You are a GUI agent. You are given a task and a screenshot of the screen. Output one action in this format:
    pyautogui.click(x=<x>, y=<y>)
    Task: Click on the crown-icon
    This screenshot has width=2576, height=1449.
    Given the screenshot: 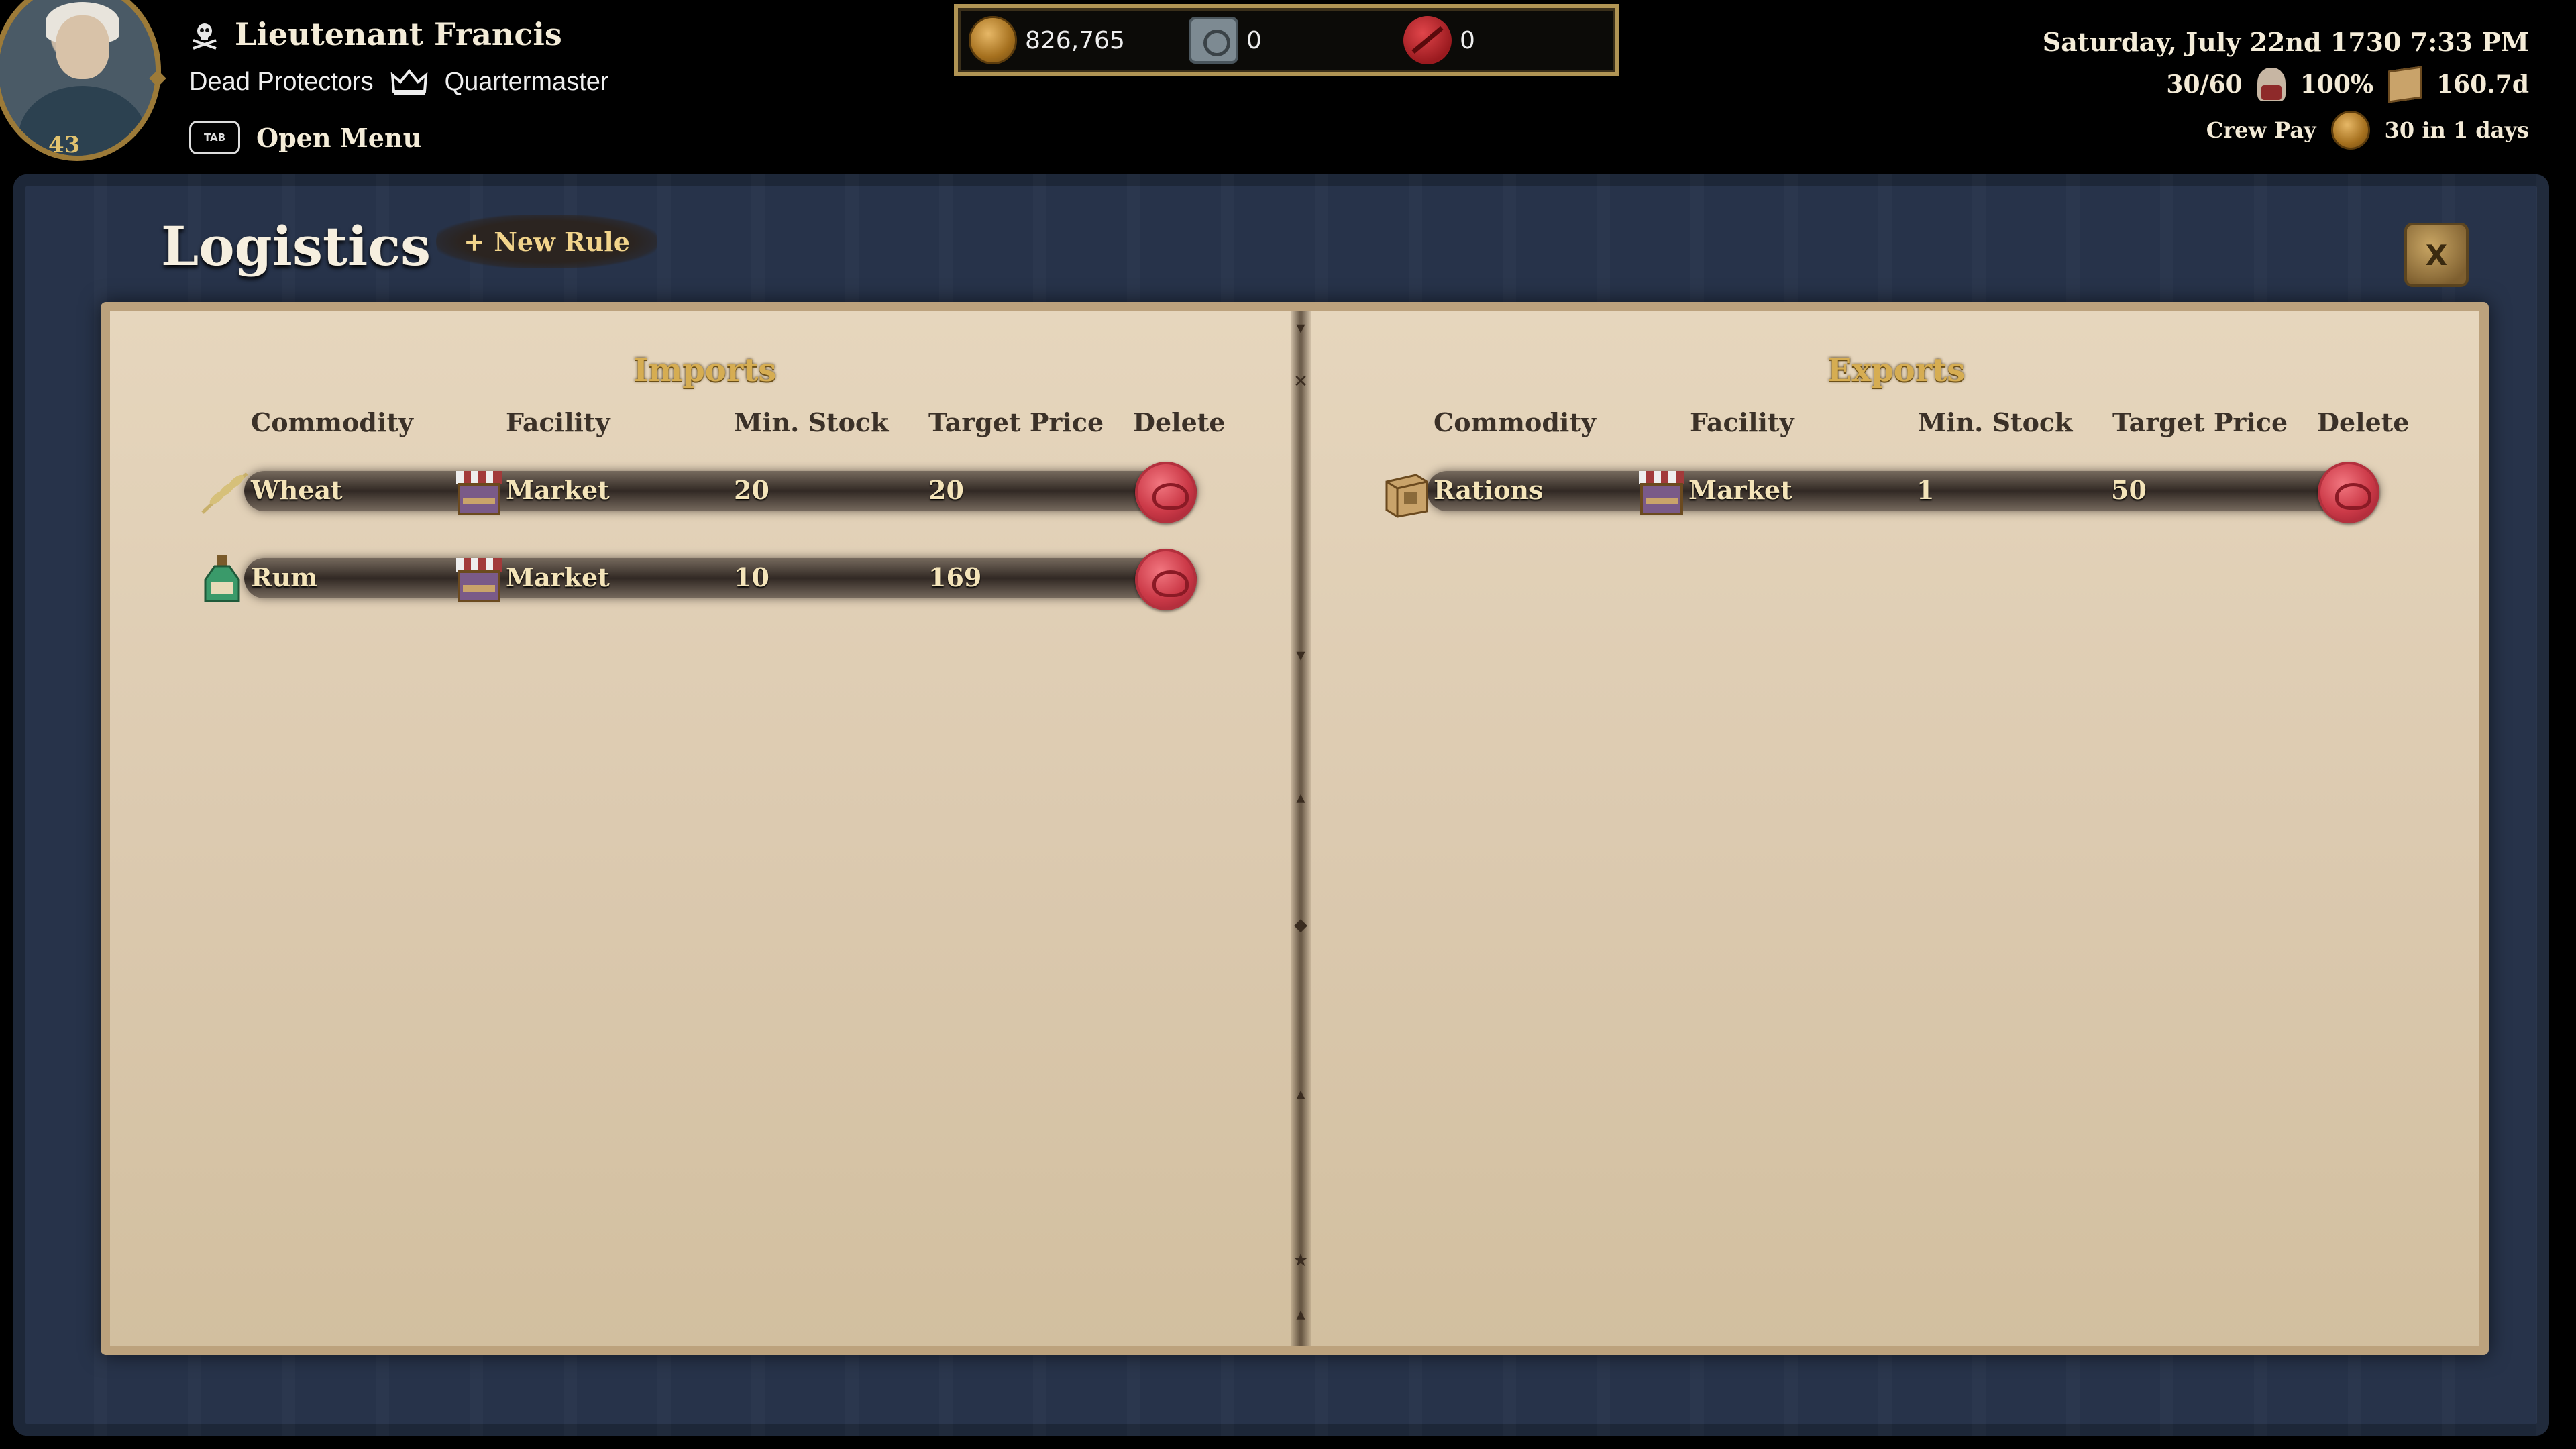 What is the action you would take?
    pyautogui.click(x=408, y=81)
    